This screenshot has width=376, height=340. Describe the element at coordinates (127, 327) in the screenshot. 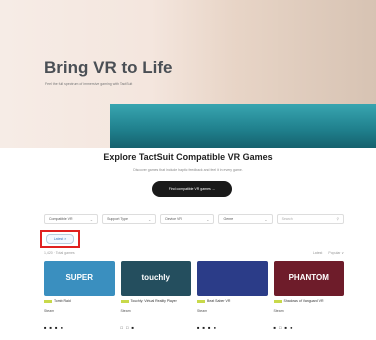

I see `device-icons: □ □ ■` at that location.